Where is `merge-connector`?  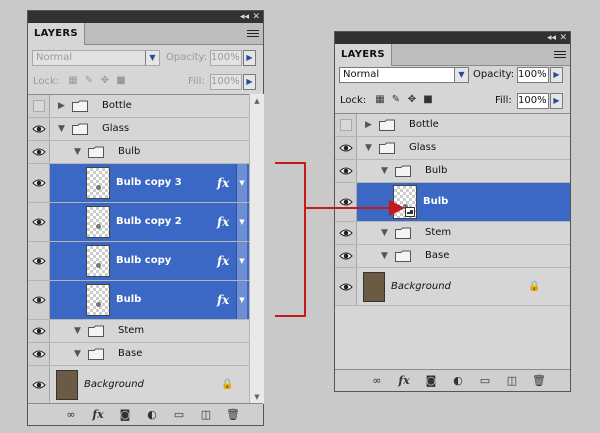
merge-connector is located at coordinates (340, 239).